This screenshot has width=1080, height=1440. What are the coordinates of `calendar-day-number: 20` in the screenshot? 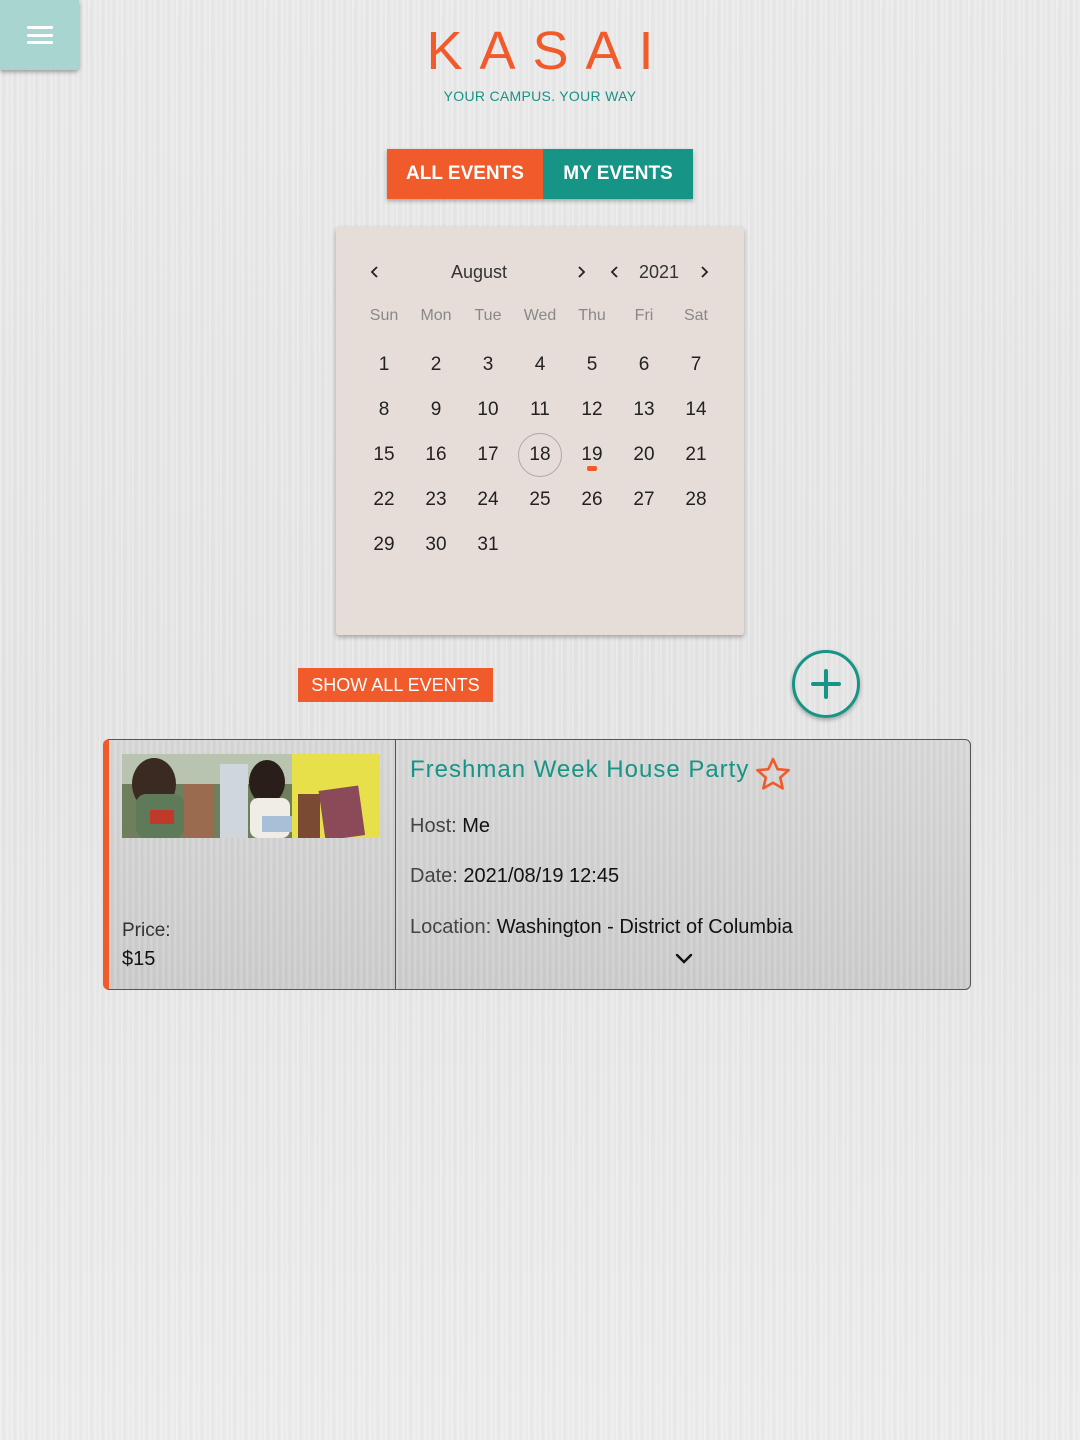 It's located at (644, 454).